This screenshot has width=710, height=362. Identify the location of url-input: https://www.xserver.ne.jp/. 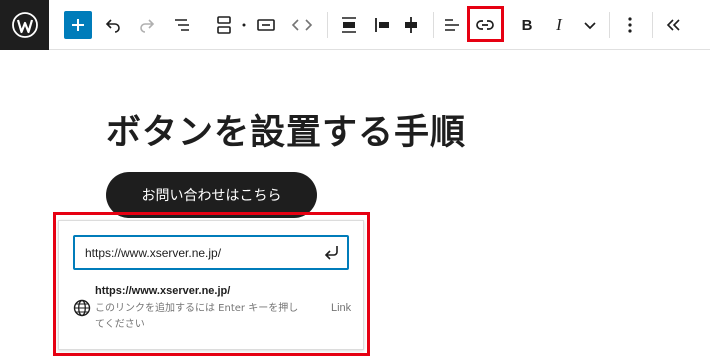
(211, 252).